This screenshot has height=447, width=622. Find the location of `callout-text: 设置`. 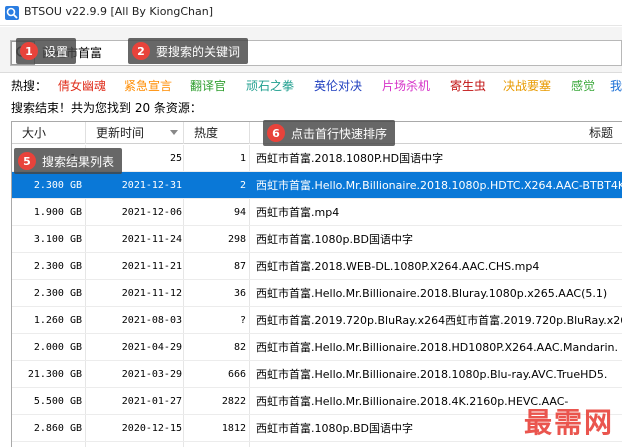

callout-text: 设置 is located at coordinates (56, 51).